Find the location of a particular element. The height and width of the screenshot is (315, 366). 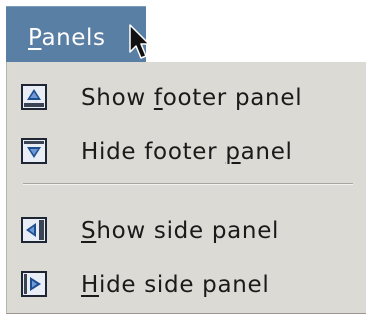

hide-footer-panel-icon is located at coordinates (34, 151).